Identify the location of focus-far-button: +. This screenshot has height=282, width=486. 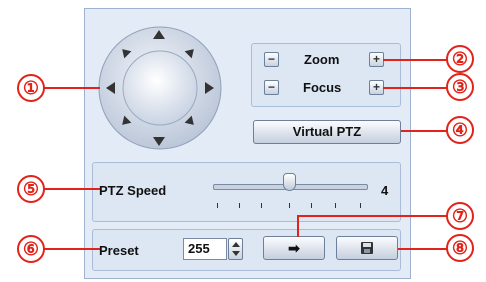
(376, 87).